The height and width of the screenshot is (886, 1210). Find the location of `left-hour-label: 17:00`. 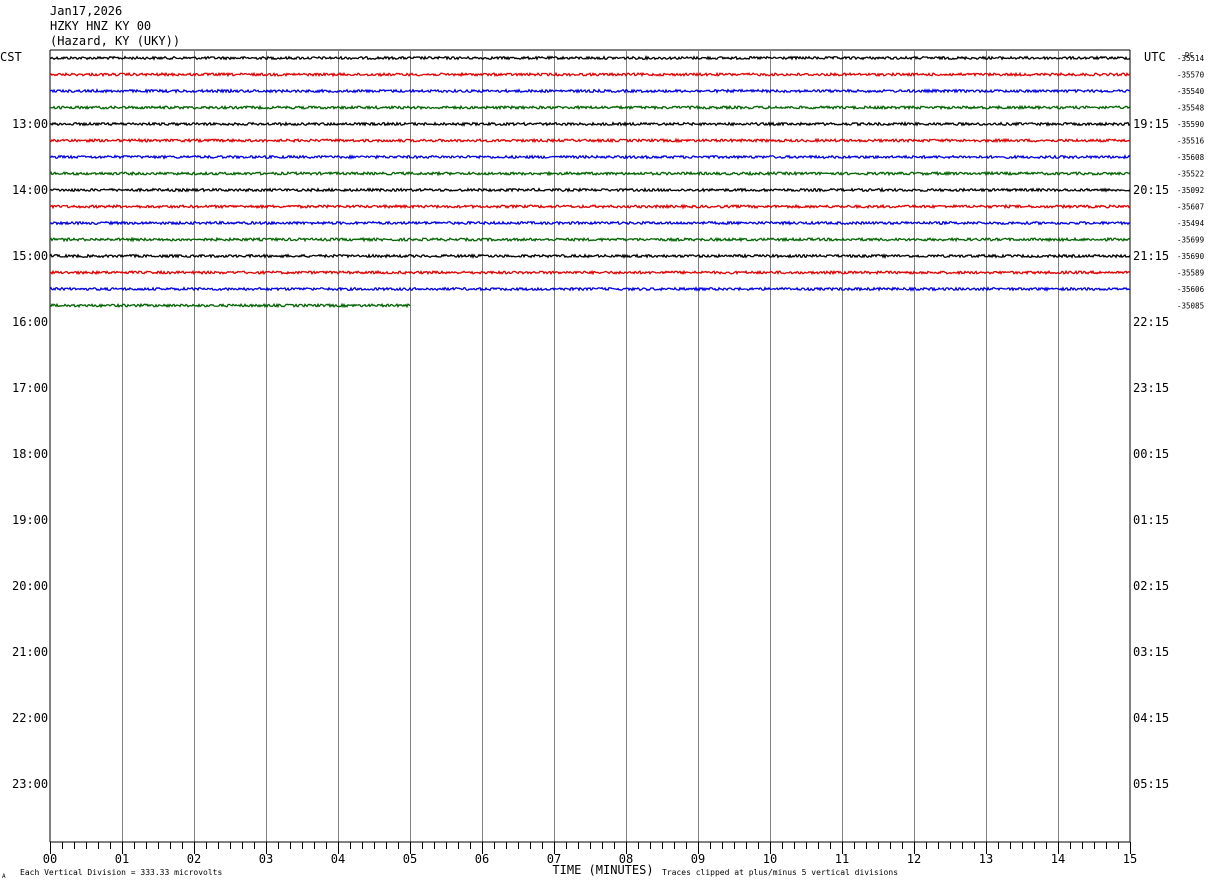

left-hour-label: 17:00 is located at coordinates (30, 388).